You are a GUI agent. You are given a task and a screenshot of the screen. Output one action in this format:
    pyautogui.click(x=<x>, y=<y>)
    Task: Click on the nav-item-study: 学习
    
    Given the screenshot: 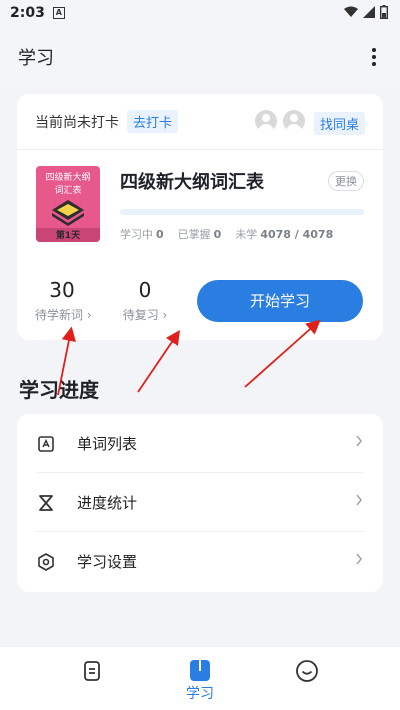 What is the action you would take?
    pyautogui.click(x=200, y=678)
    